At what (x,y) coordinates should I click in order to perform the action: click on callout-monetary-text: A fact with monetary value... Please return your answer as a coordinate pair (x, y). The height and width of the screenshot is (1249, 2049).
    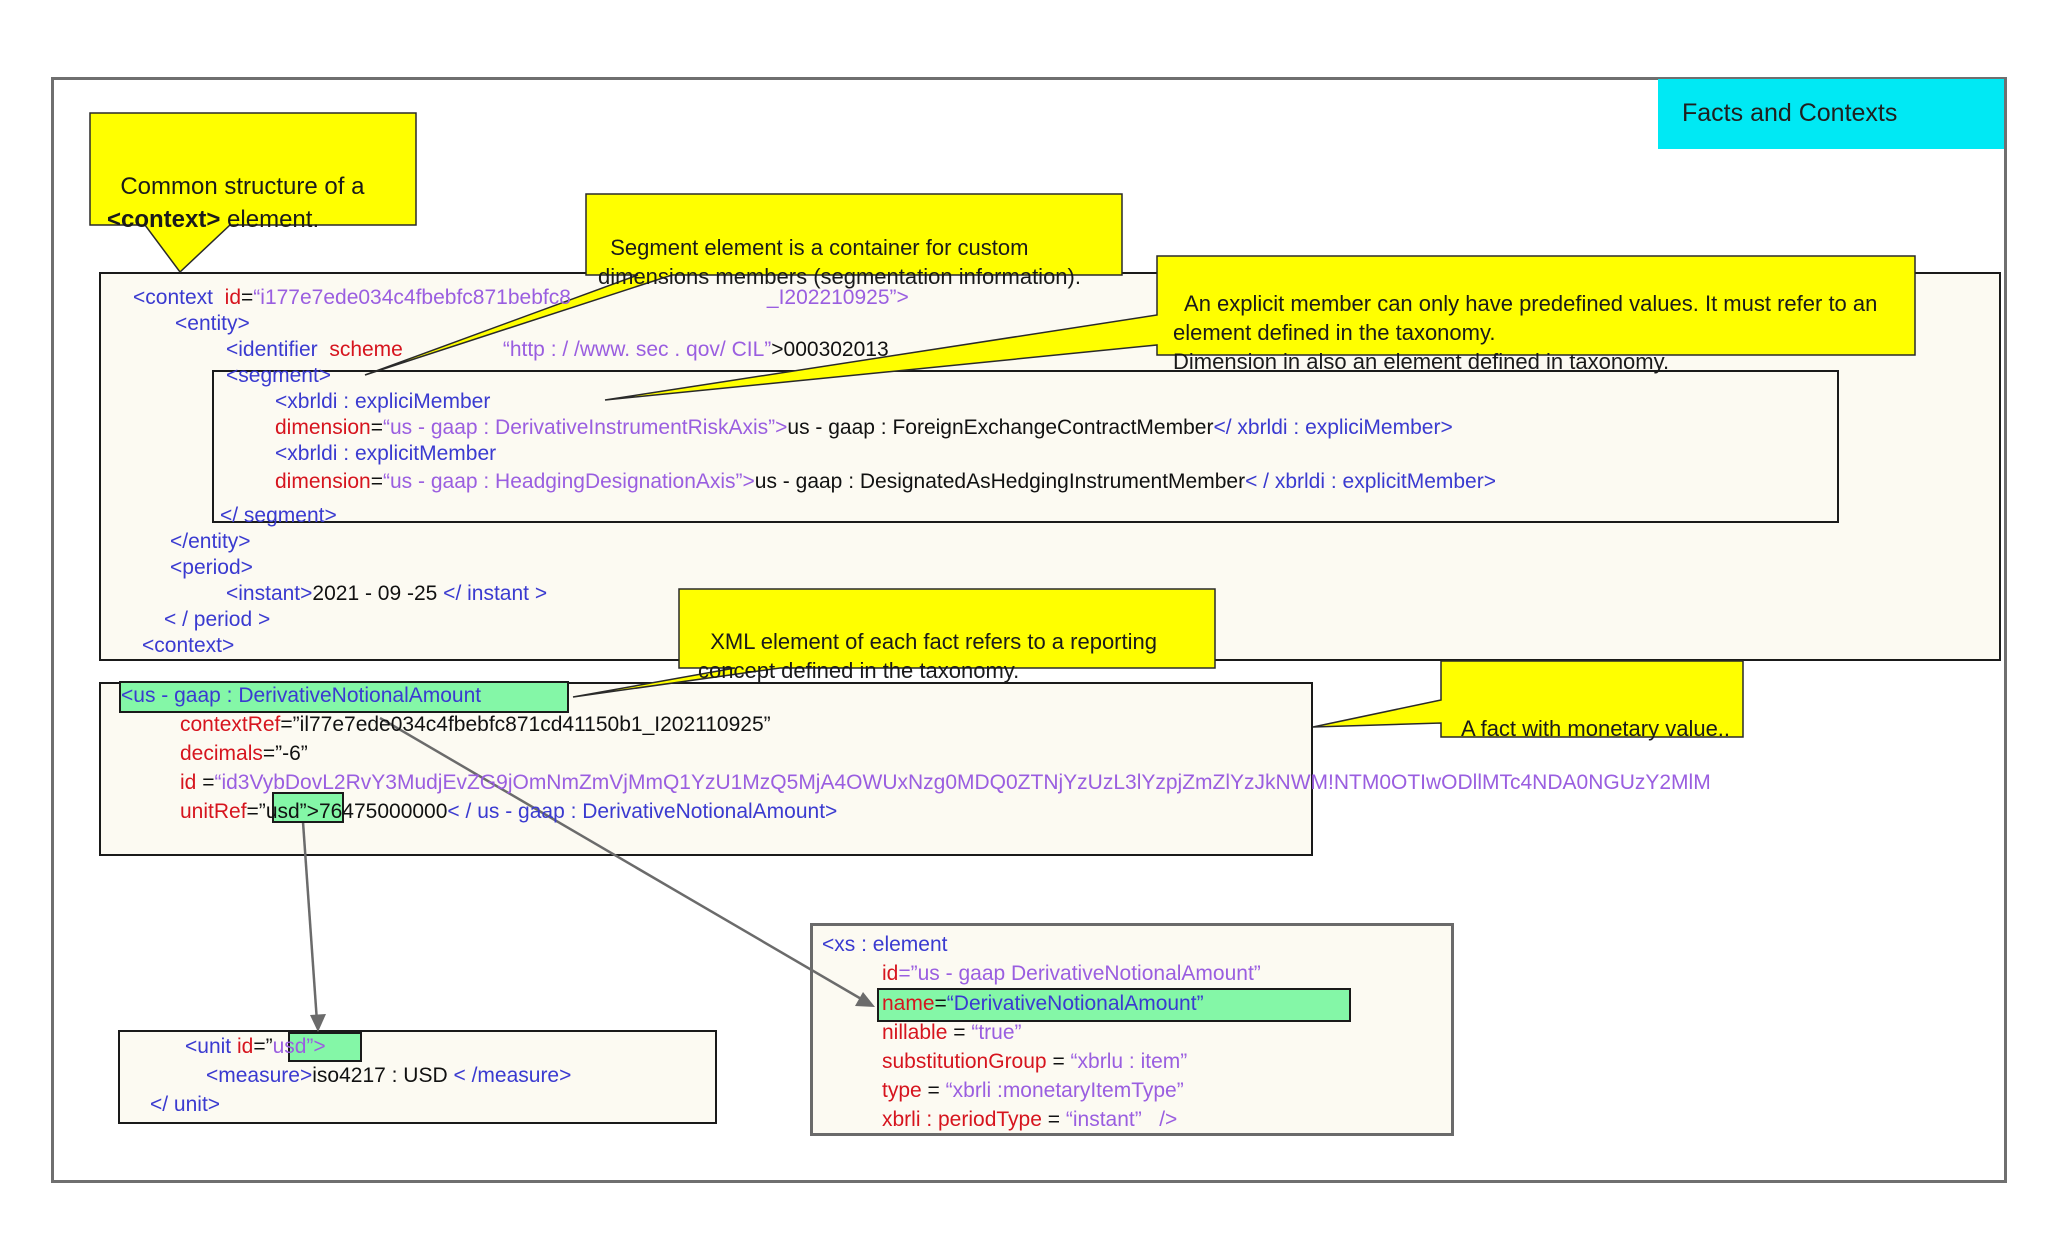
    Looking at the image, I should click on (1596, 728).